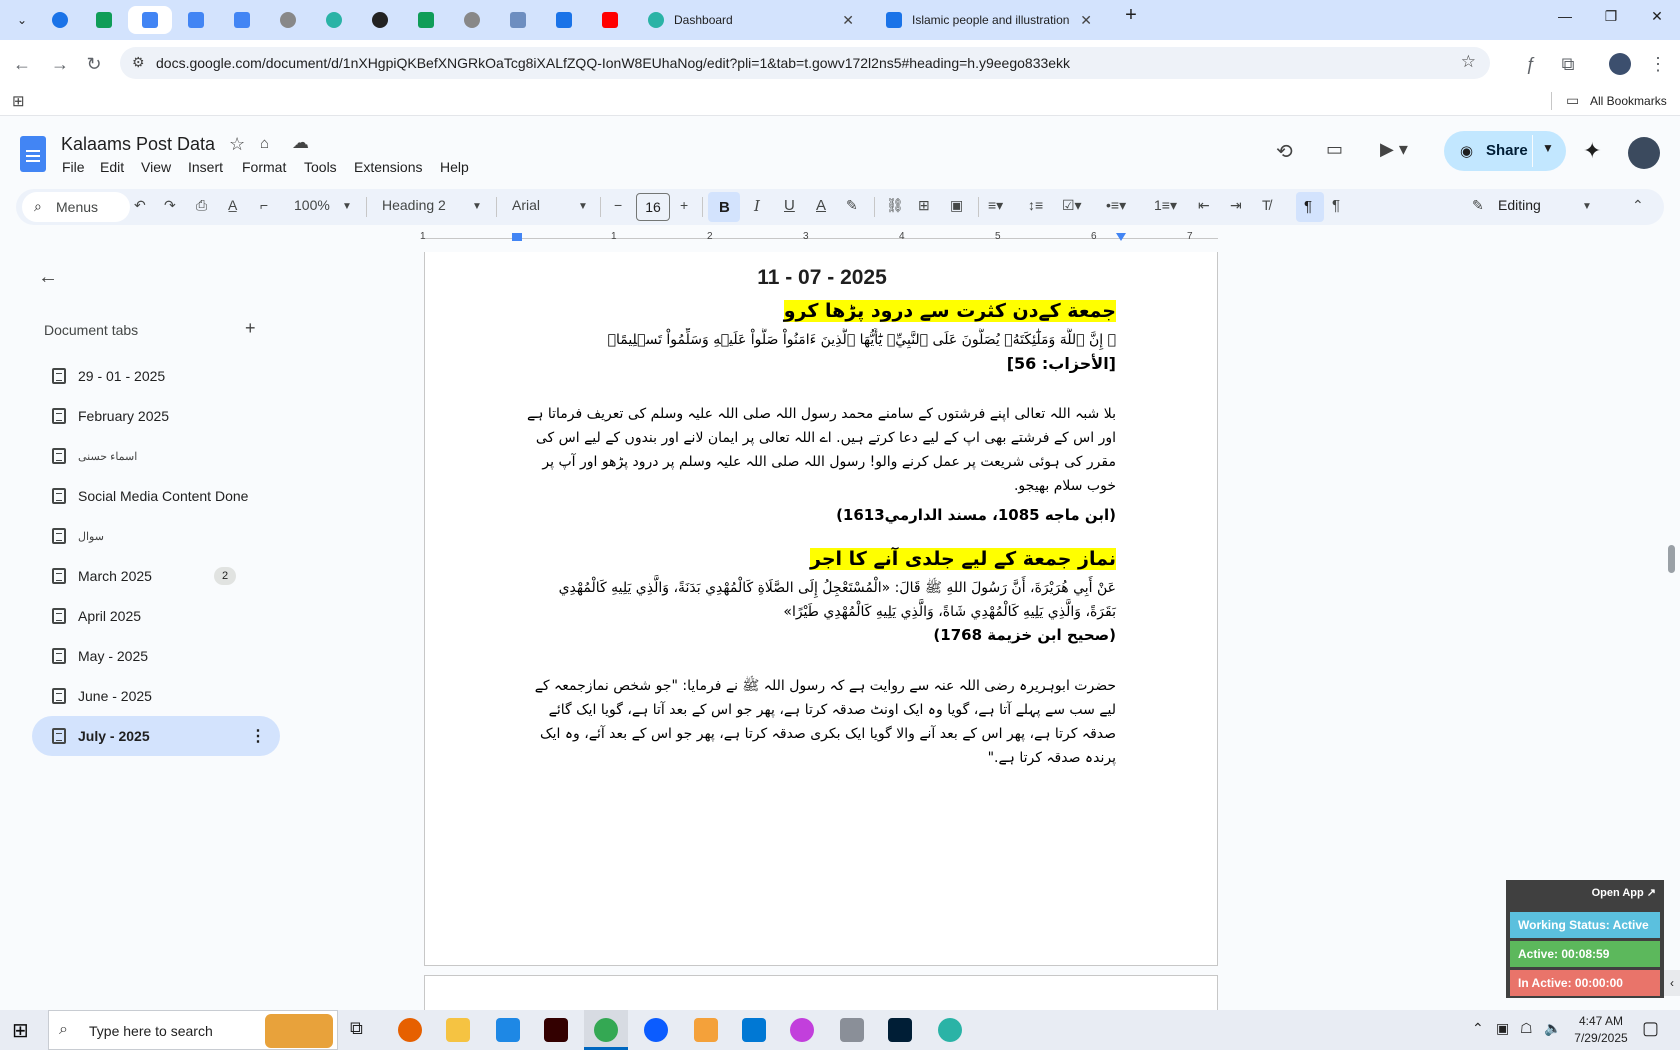 The width and height of the screenshot is (1680, 1050). Describe the element at coordinates (1628, 101) in the screenshot. I see `all-bookmarks: All Bookmarks` at that location.